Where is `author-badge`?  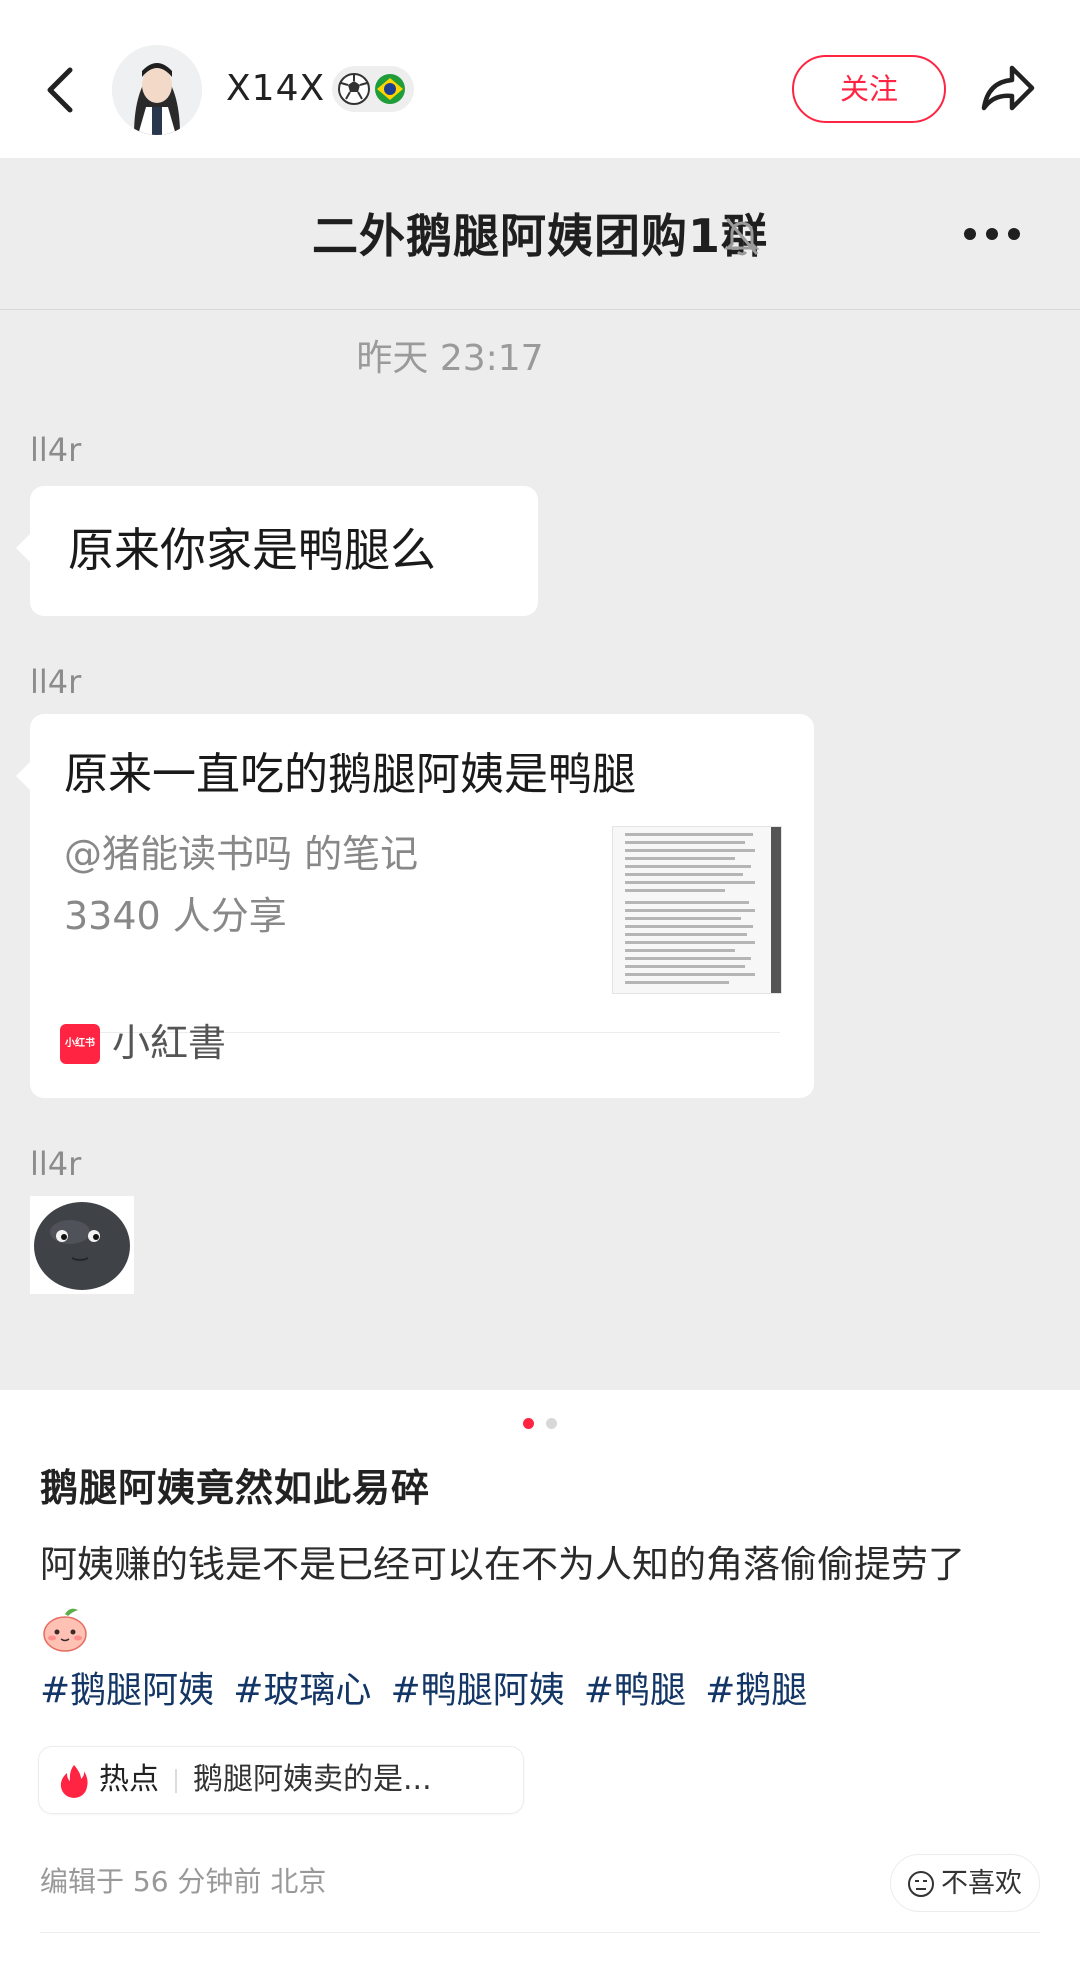
author-badge is located at coordinates (373, 89).